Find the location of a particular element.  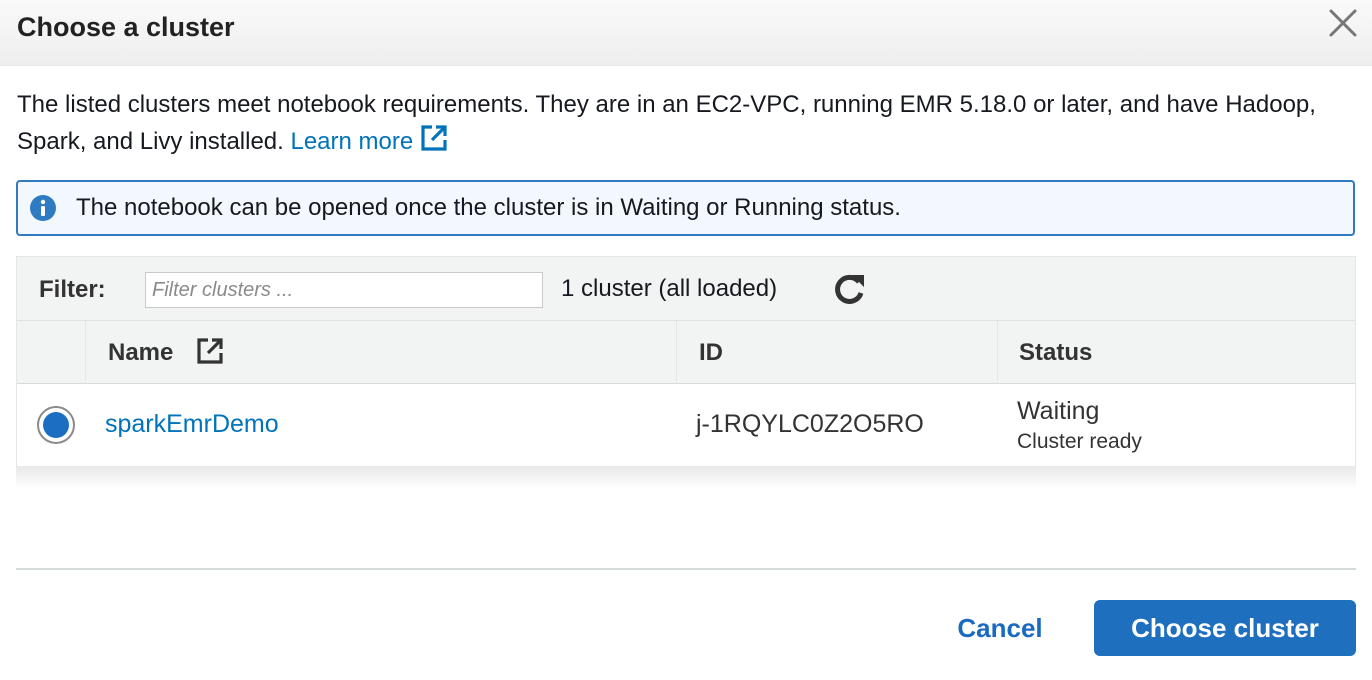

column-name-label: Name is located at coordinates (141, 352).